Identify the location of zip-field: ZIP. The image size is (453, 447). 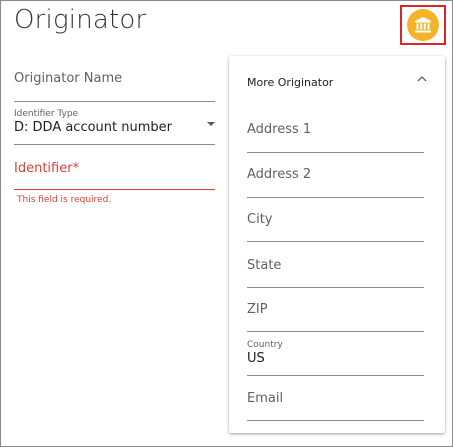
(335, 317).